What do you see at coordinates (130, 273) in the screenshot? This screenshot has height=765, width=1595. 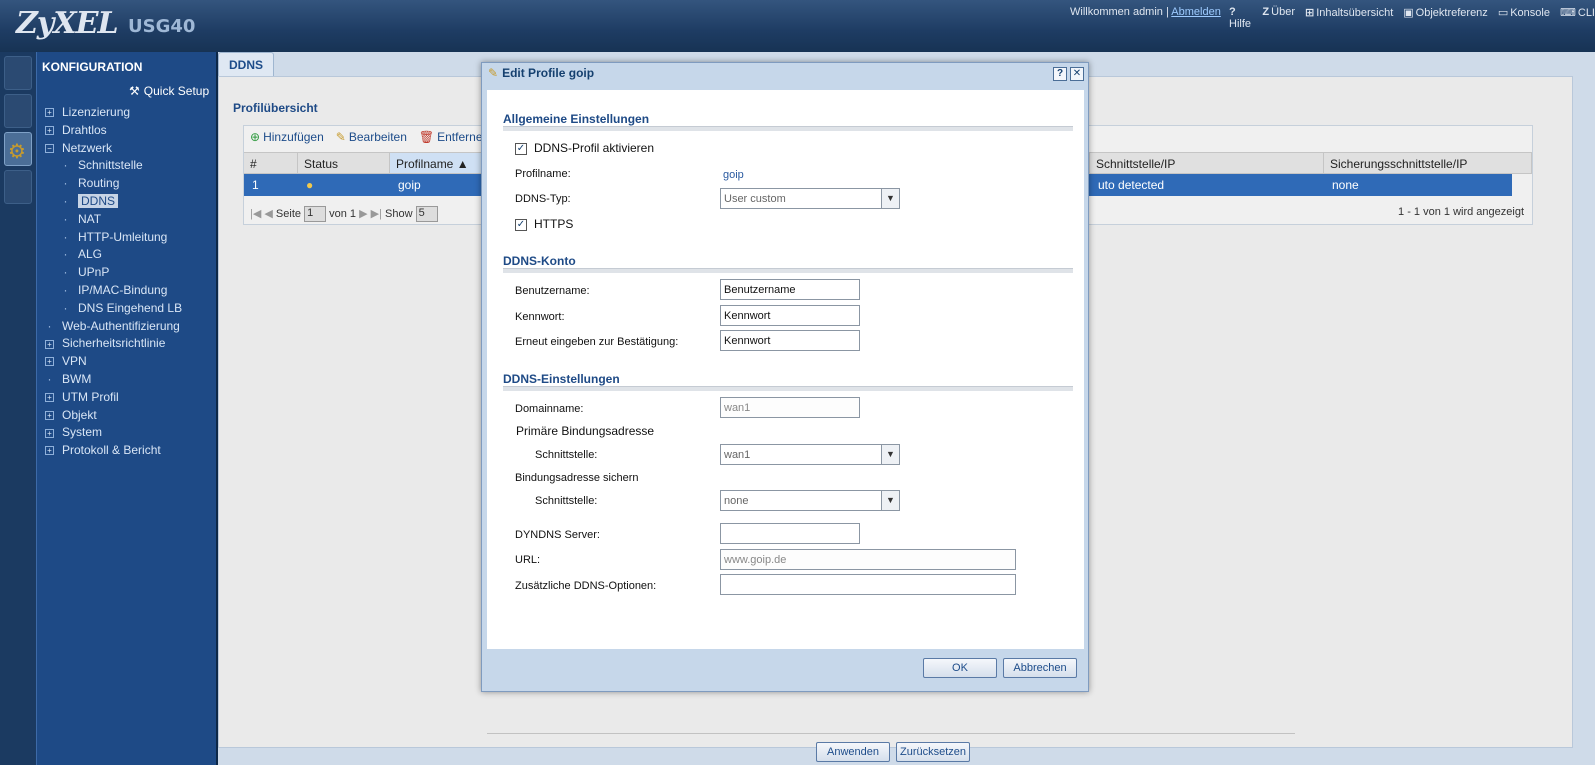 I see `sidebar-item-upnp: · UPnP` at bounding box center [130, 273].